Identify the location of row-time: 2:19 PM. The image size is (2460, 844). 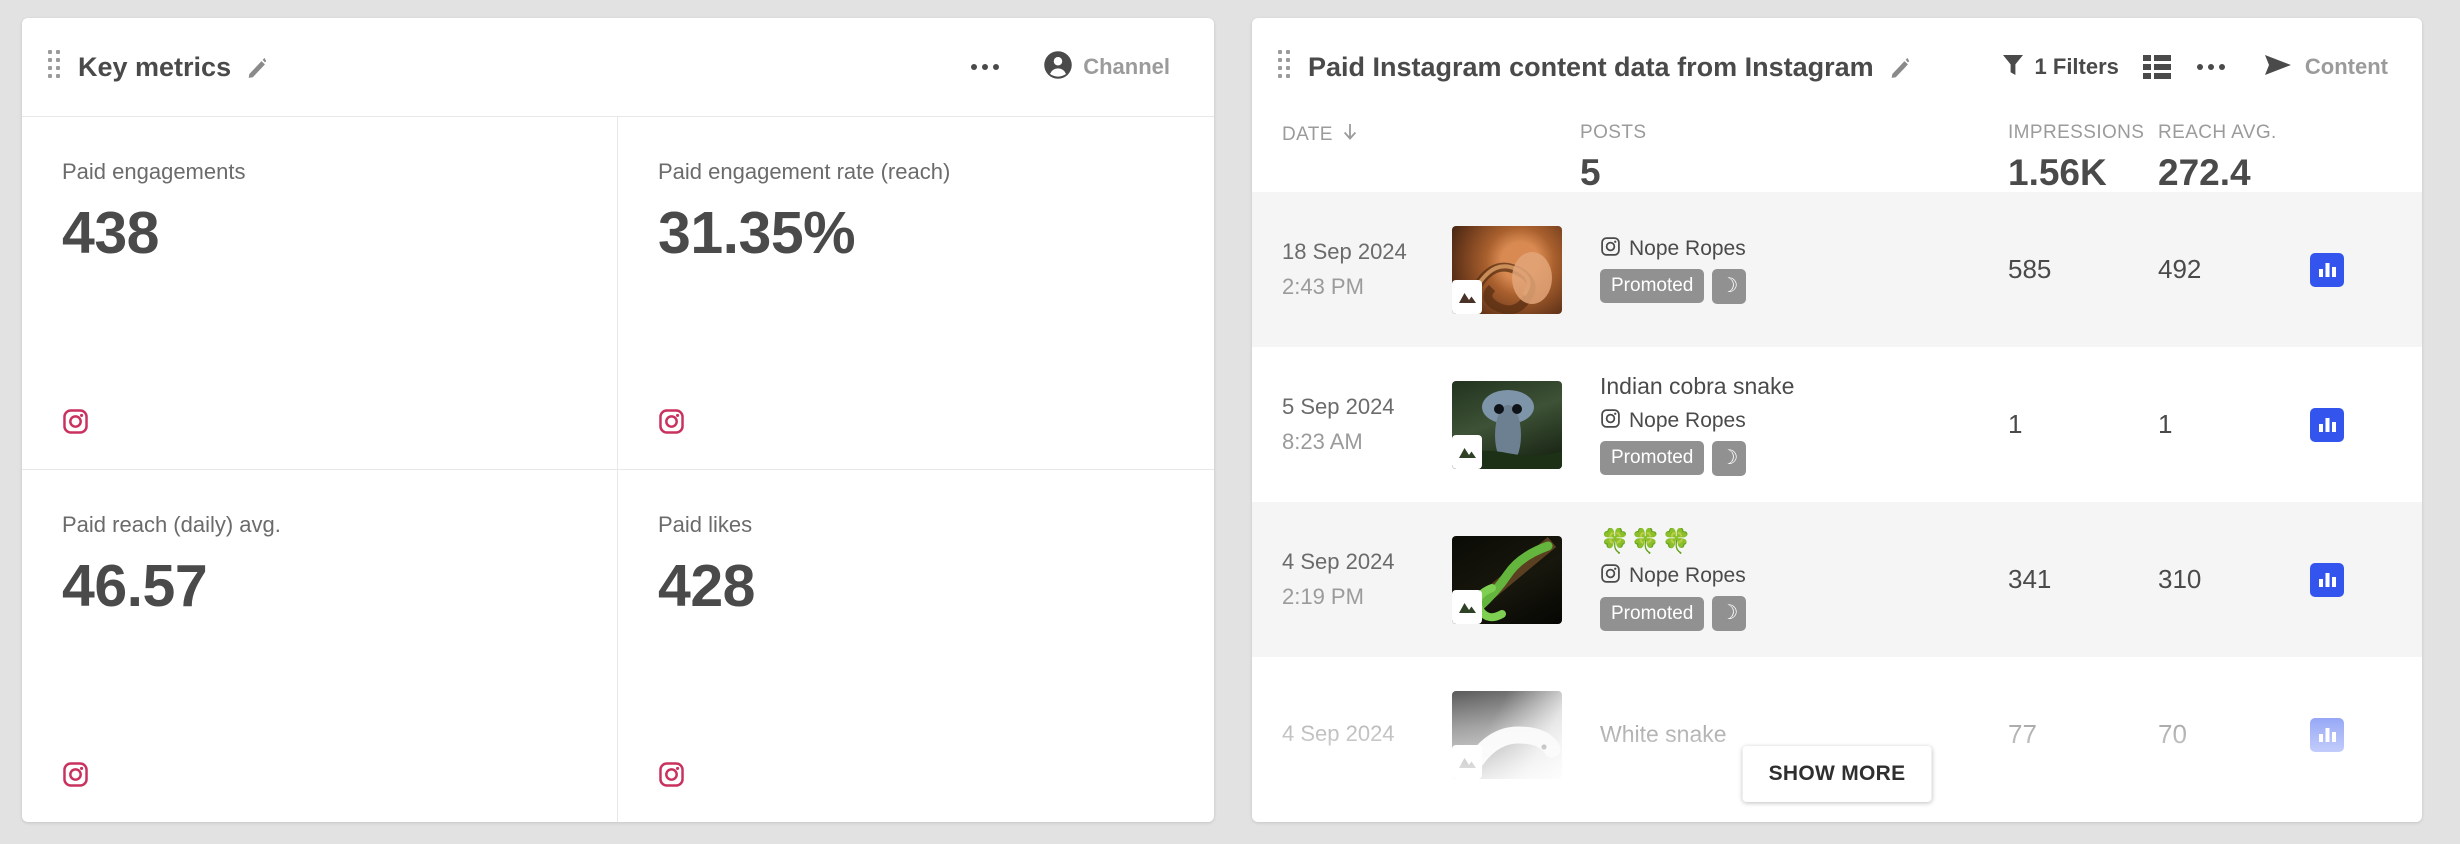
(1323, 596).